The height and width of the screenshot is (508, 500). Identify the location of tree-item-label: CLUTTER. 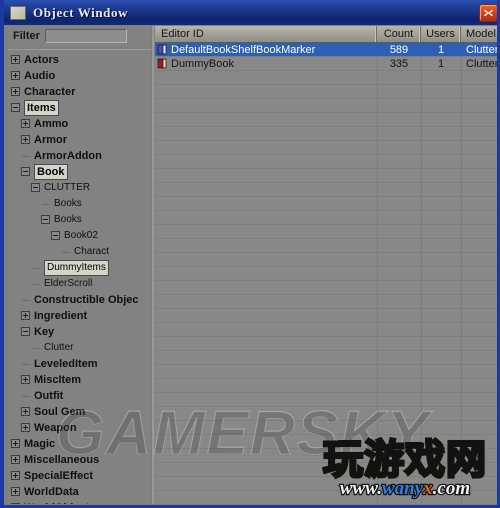
(67, 187).